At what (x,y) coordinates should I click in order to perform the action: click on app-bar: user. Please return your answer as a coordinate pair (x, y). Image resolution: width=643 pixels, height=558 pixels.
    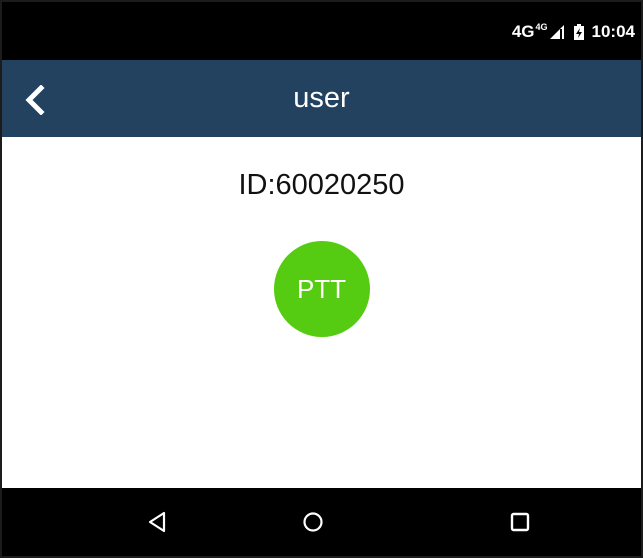
    Looking at the image, I should click on (321, 98).